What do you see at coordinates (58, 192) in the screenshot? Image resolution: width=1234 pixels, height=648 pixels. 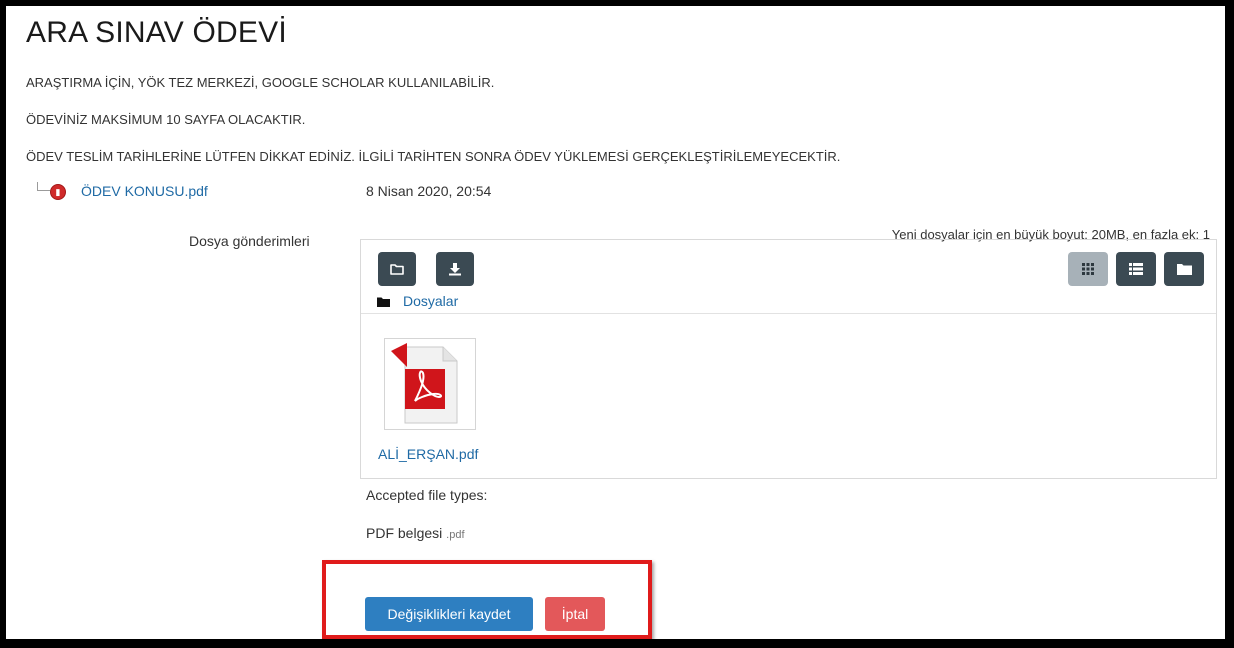 I see `pdf-icon: ▮` at bounding box center [58, 192].